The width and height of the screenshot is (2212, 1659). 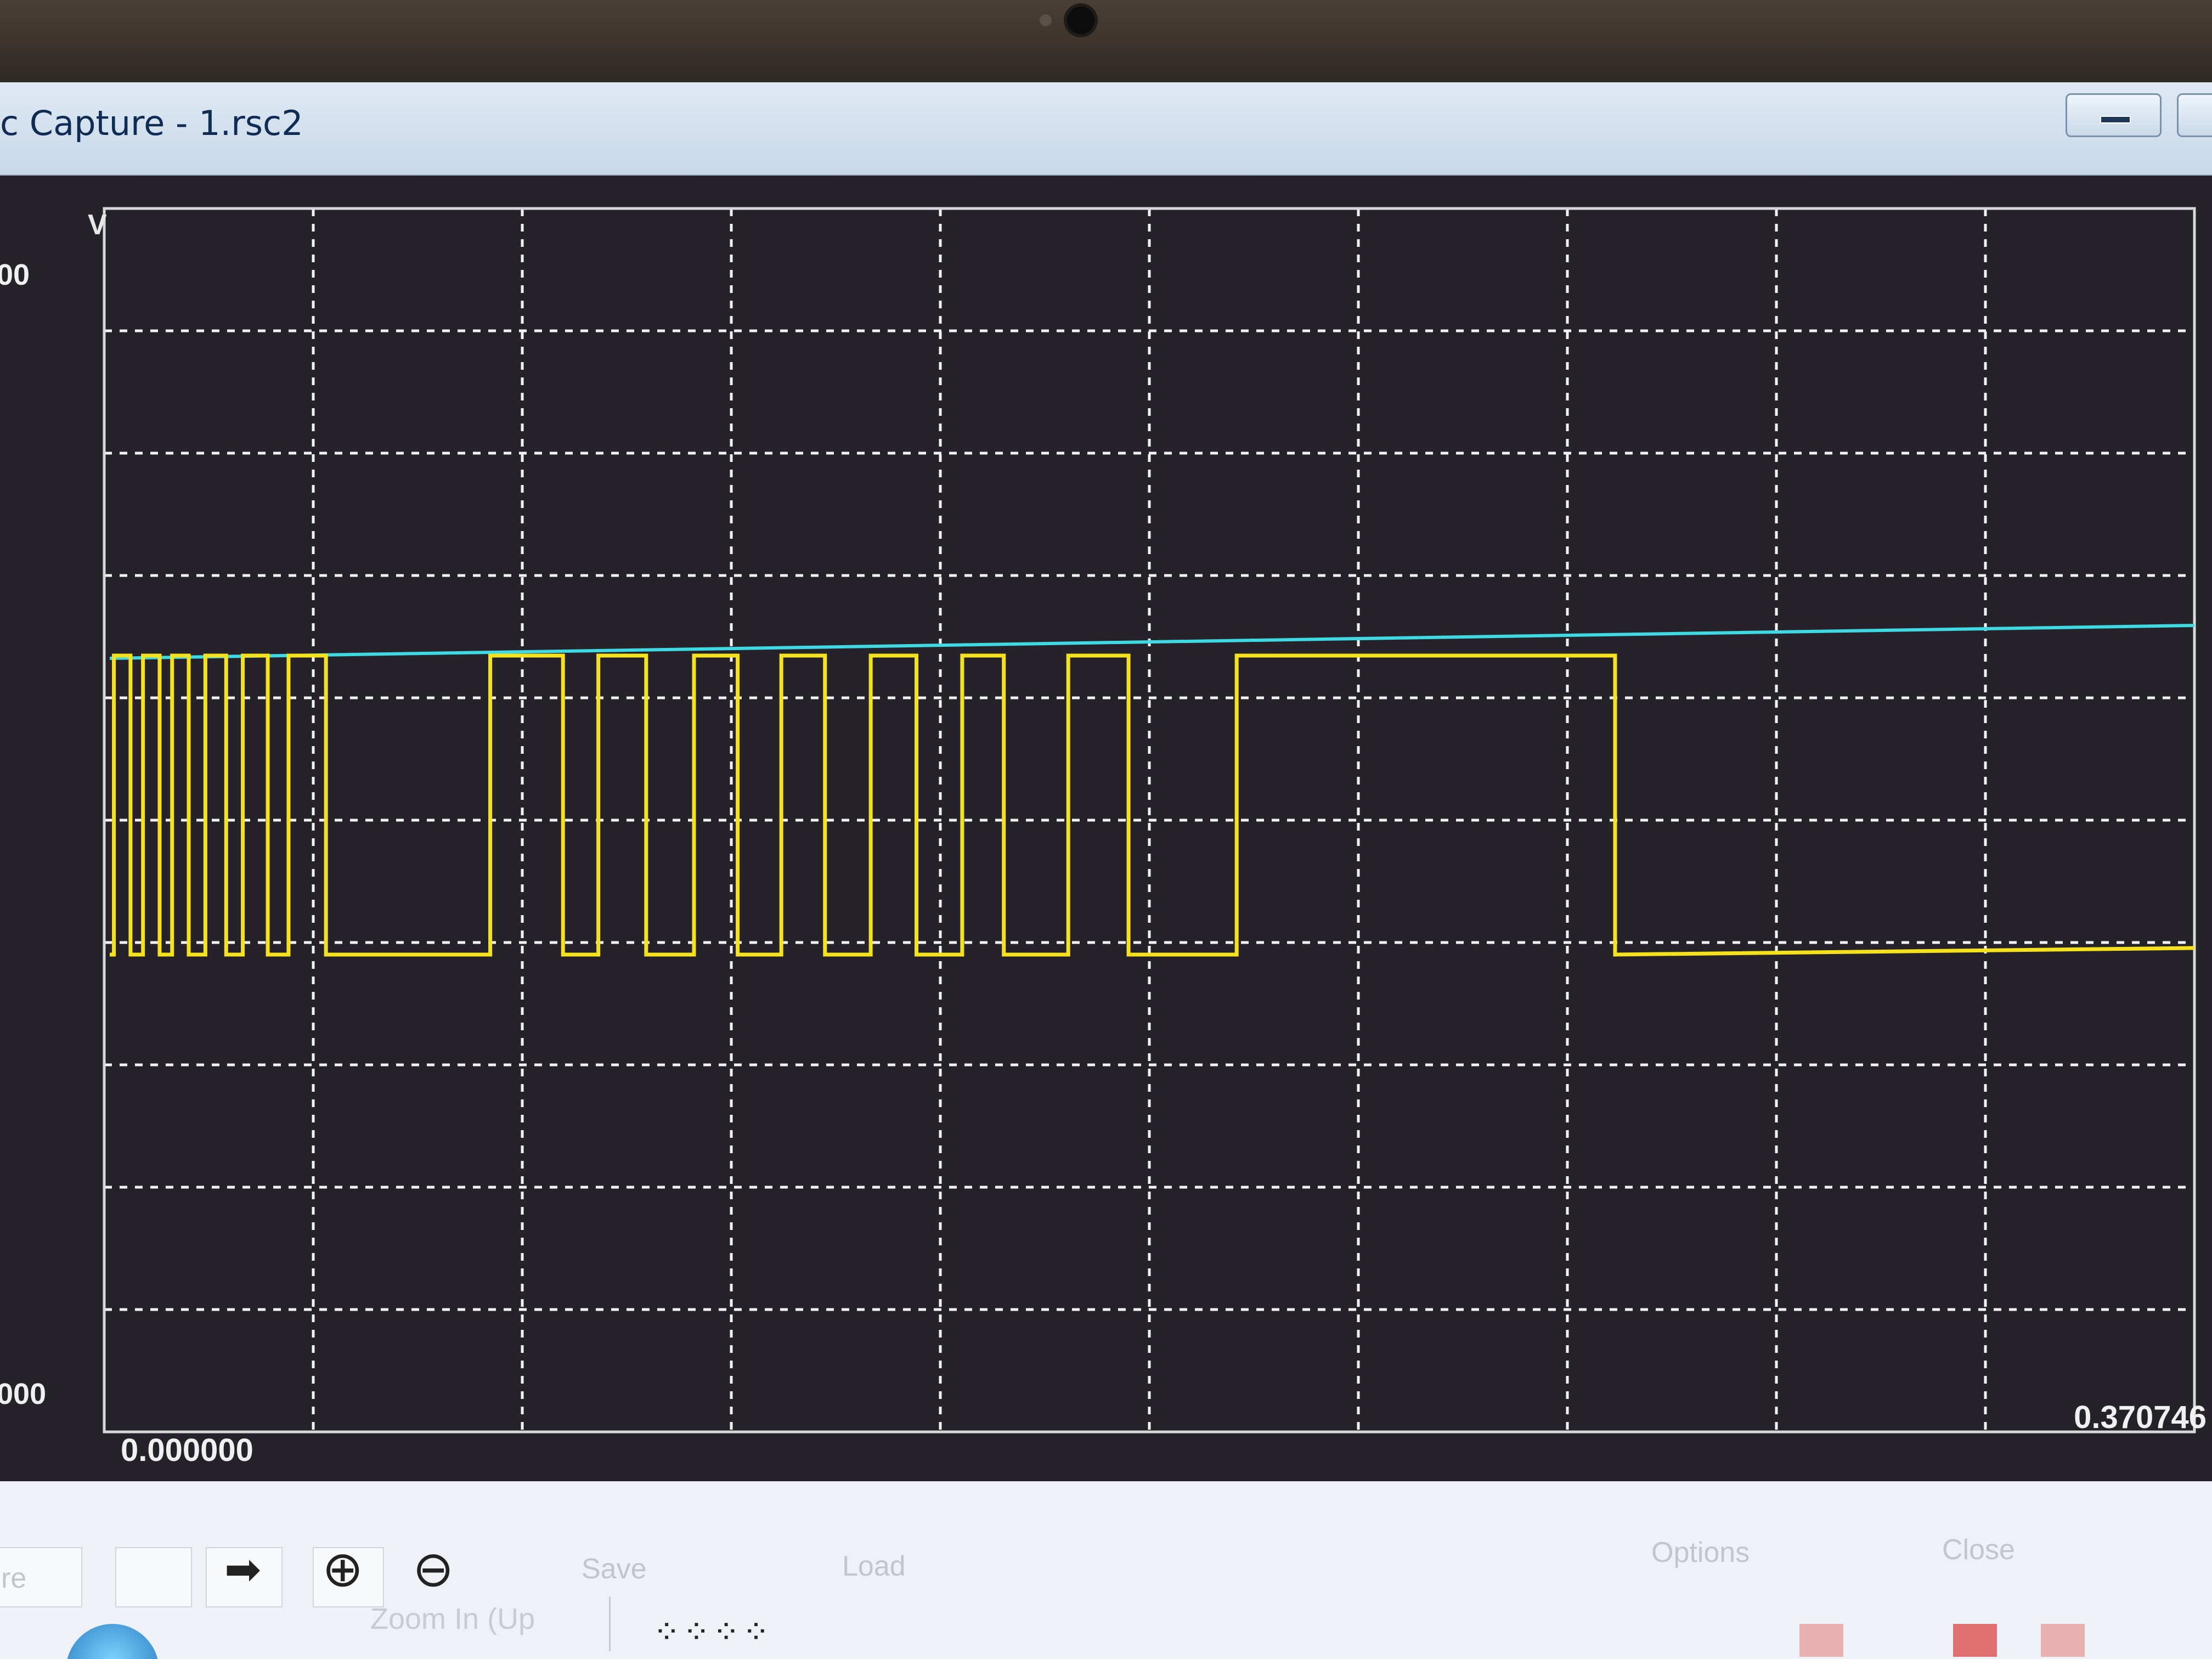 What do you see at coordinates (1080, 21) in the screenshot?
I see `webcam` at bounding box center [1080, 21].